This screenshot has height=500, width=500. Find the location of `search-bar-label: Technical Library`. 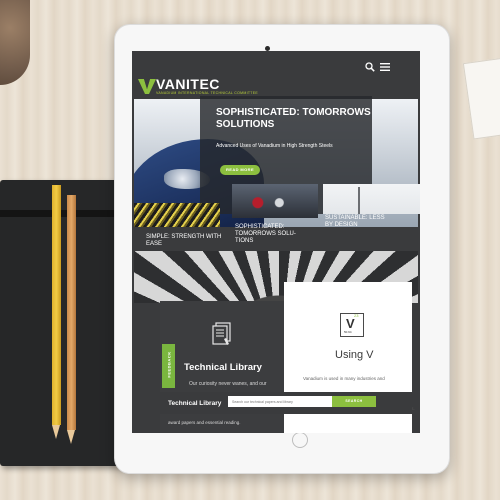

search-bar-label: Technical Library is located at coordinates (195, 403).